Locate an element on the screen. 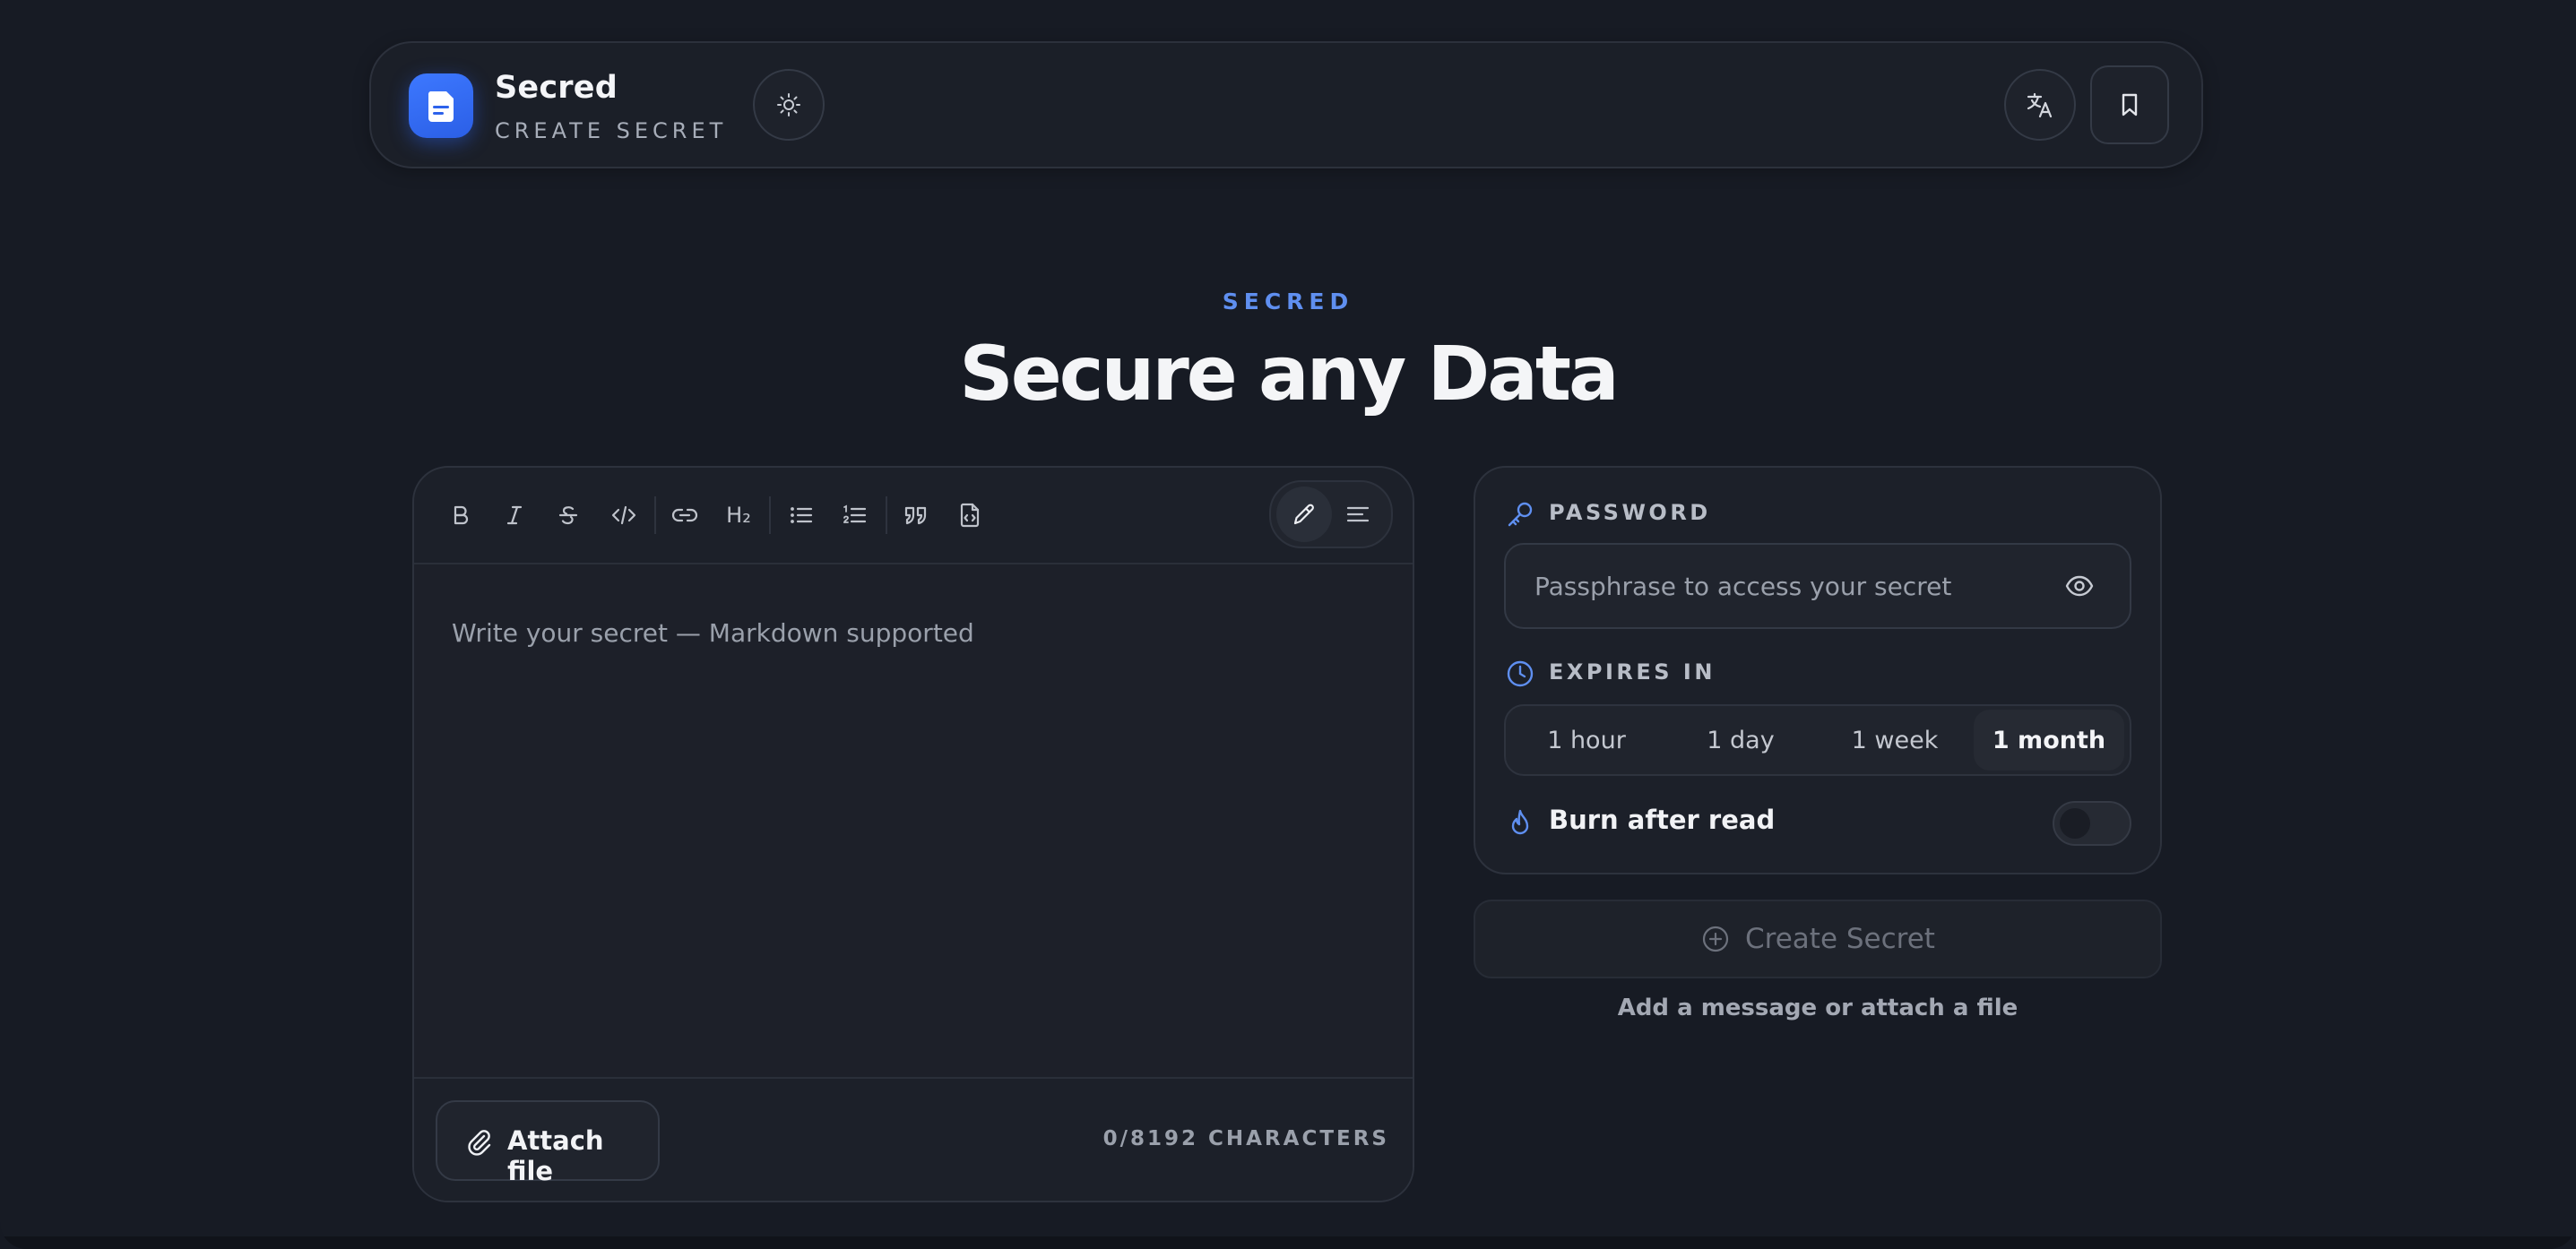  hero-title: Secure any Data is located at coordinates (1289, 374).